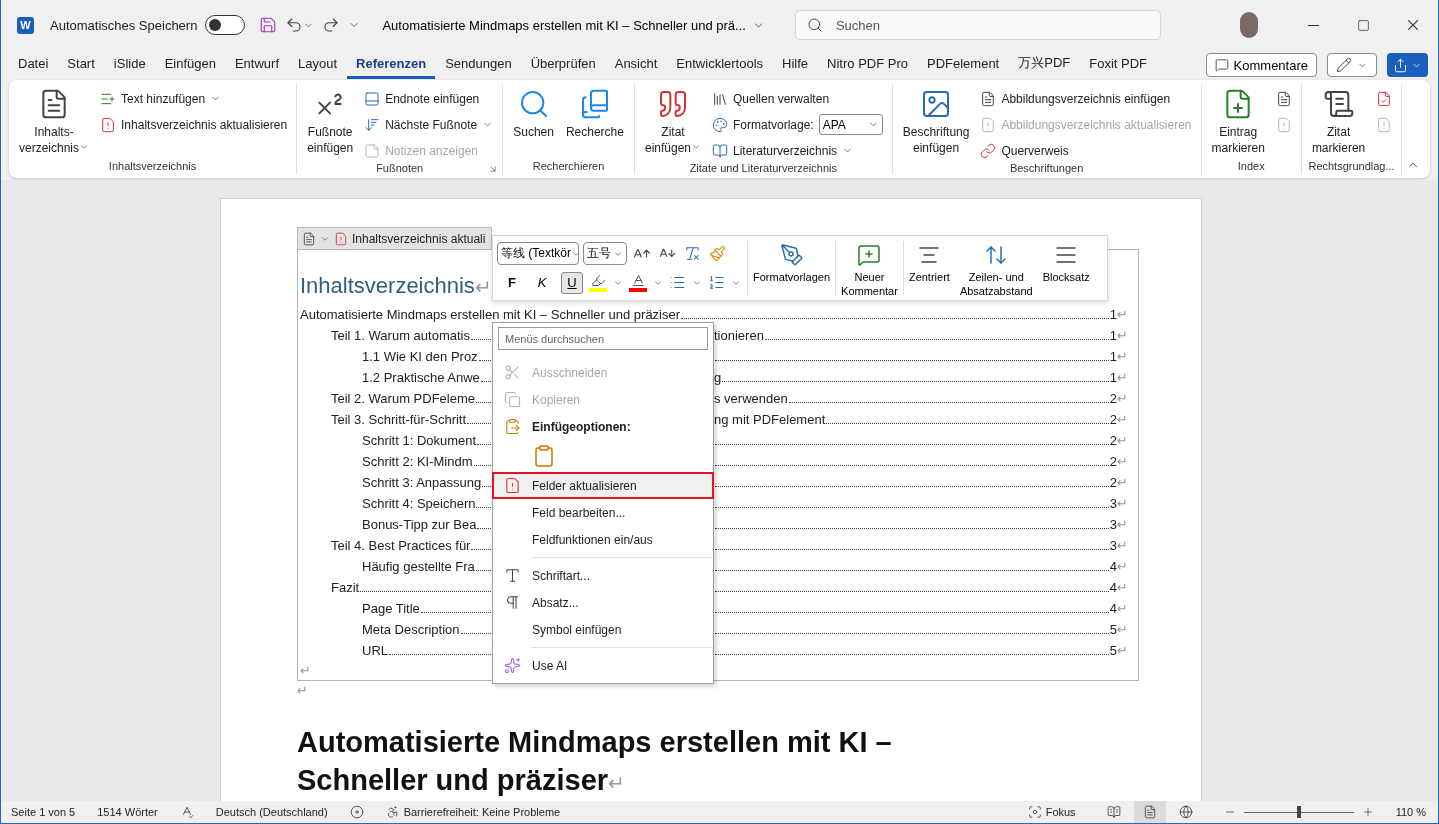 Image resolution: width=1439 pixels, height=824 pixels. What do you see at coordinates (127, 812) in the screenshot?
I see `word-count: 1514 Wörter` at bounding box center [127, 812].